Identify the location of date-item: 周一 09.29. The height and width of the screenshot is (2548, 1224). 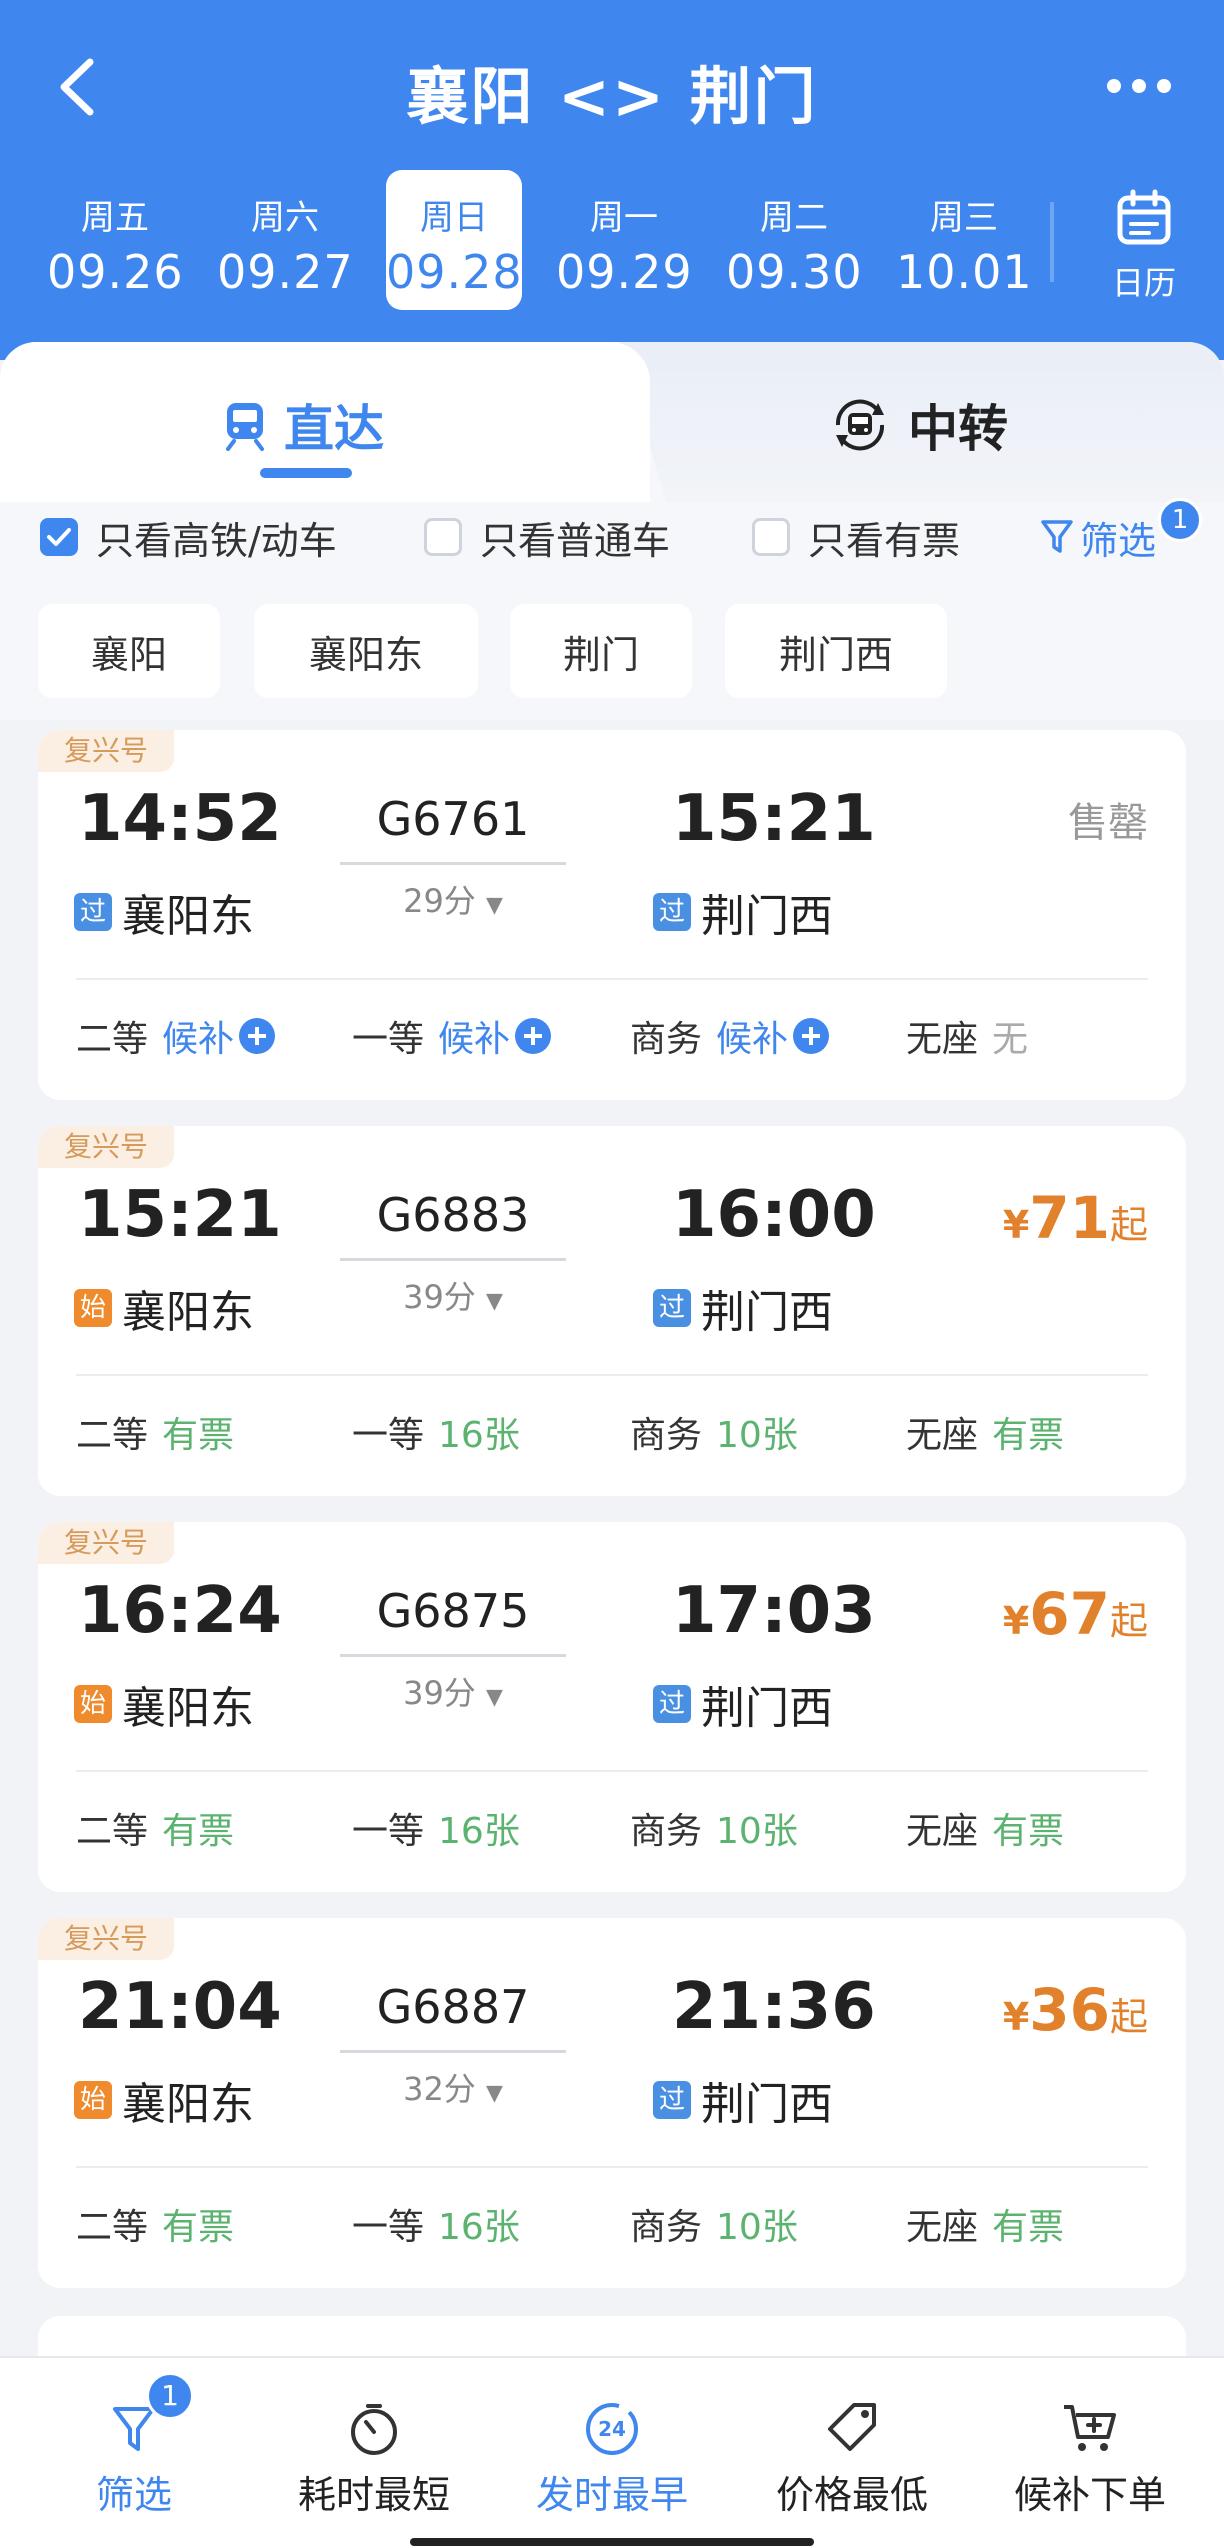
(624, 240).